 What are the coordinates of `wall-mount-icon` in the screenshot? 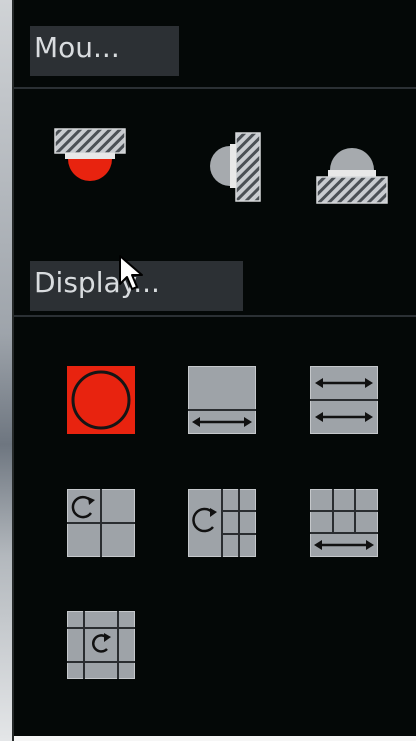 It's located at (234, 167).